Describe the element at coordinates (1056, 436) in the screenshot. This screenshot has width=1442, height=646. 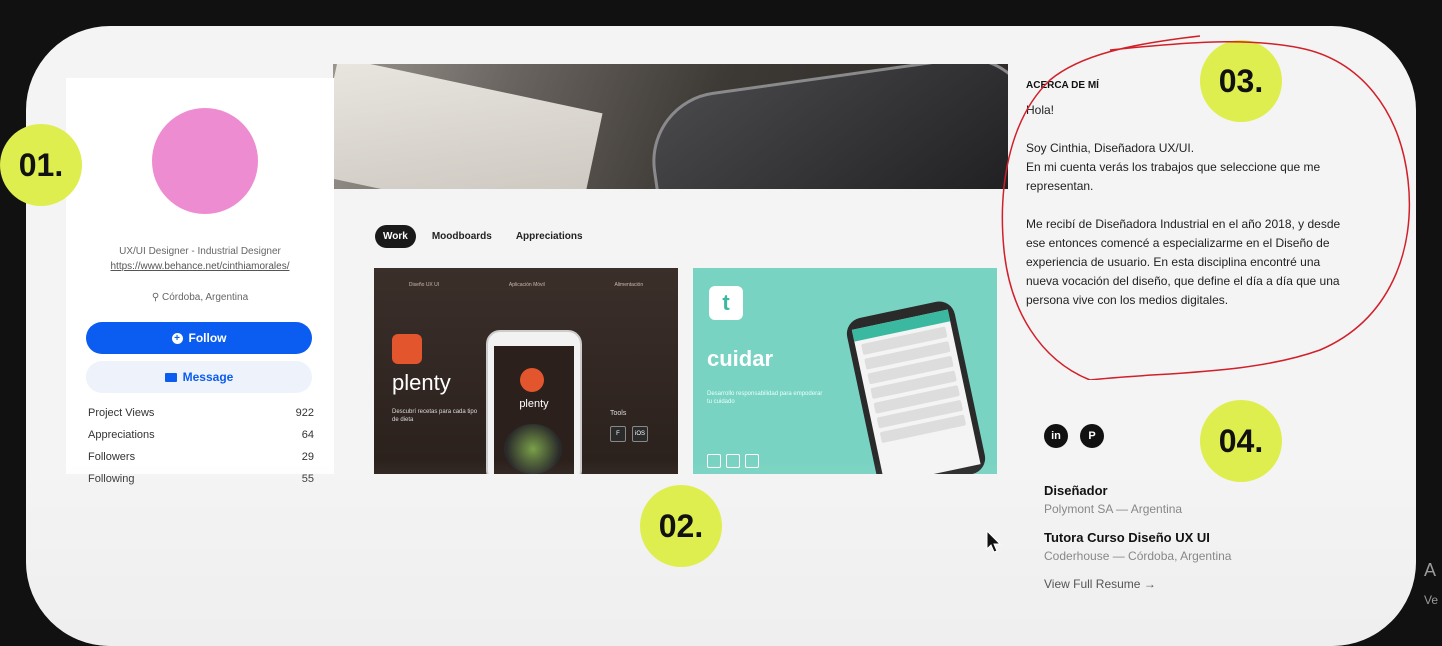
I see `linkedin-icon: in` at that location.